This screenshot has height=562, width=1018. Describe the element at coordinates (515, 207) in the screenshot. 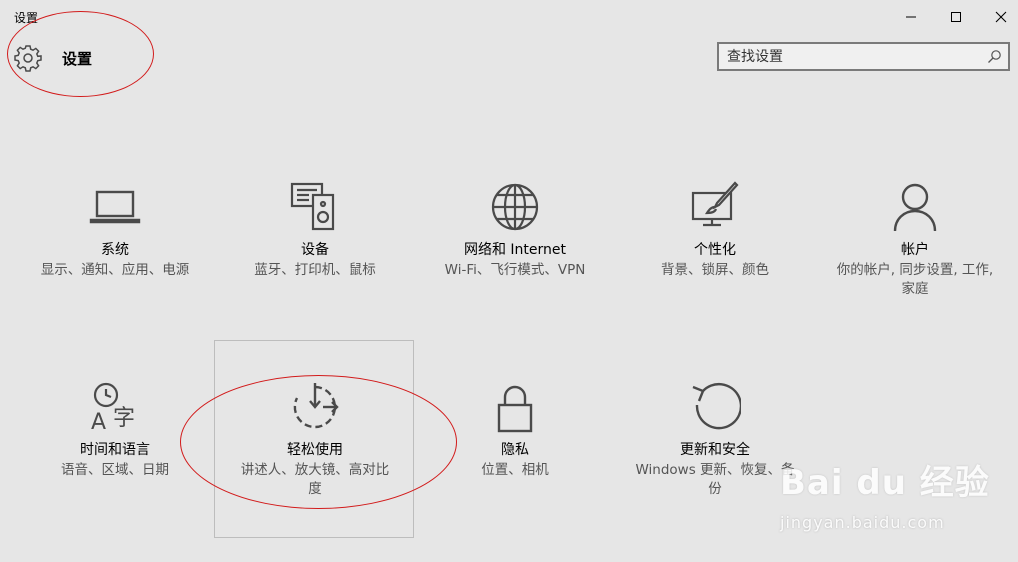

I see `globe-icon` at that location.